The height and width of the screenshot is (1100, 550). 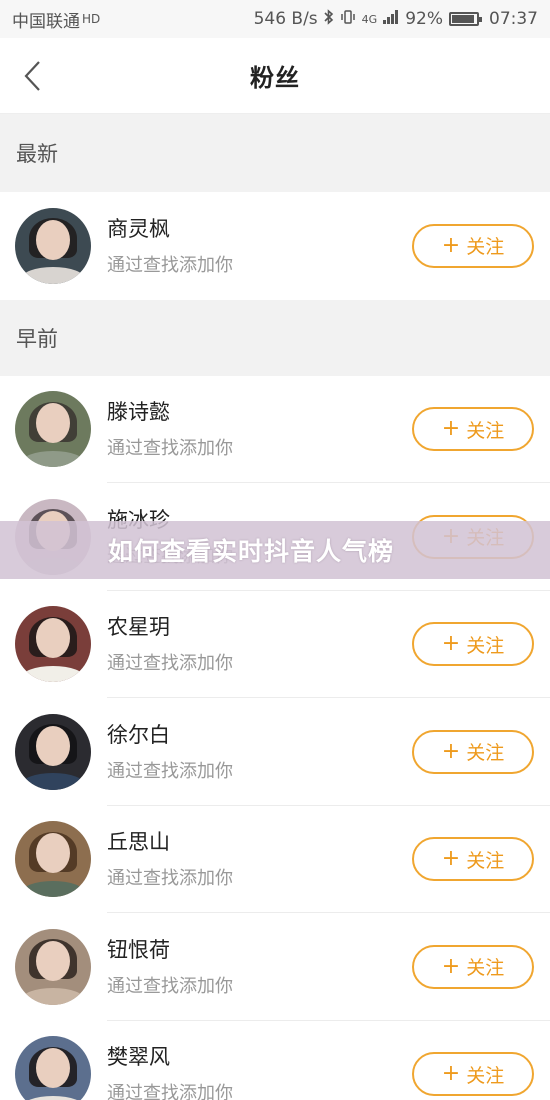 What do you see at coordinates (463, 19) in the screenshot?
I see `battery-fill` at bounding box center [463, 19].